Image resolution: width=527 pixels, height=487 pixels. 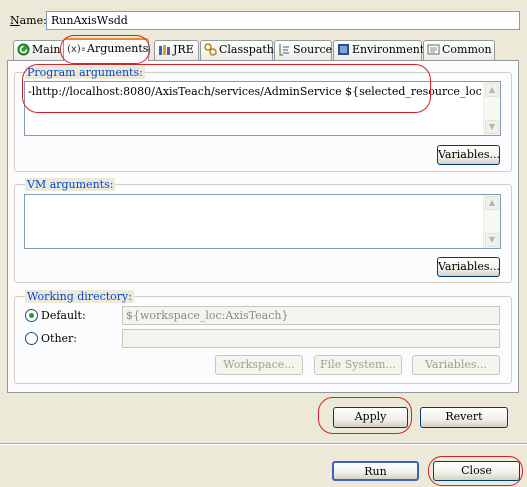 What do you see at coordinates (210, 49) in the screenshot?
I see `classpath-icon` at bounding box center [210, 49].